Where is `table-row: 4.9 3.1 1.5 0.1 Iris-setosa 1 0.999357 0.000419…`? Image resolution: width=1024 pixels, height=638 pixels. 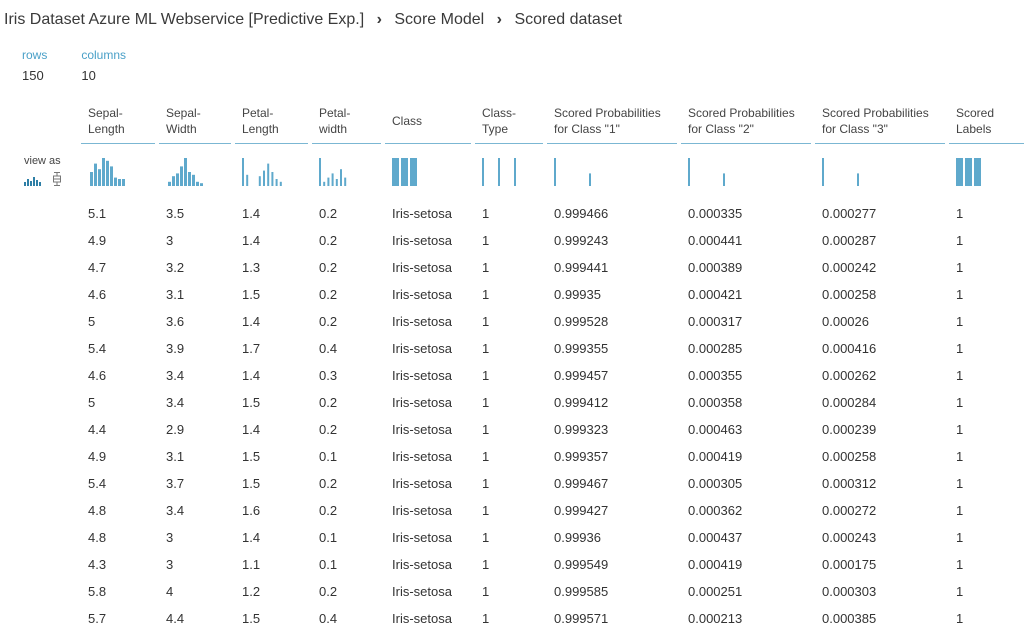
table-row: 4.9 3.1 1.5 0.1 Iris-setosa 1 0.999357 0.000419… is located at coordinates (552, 456).